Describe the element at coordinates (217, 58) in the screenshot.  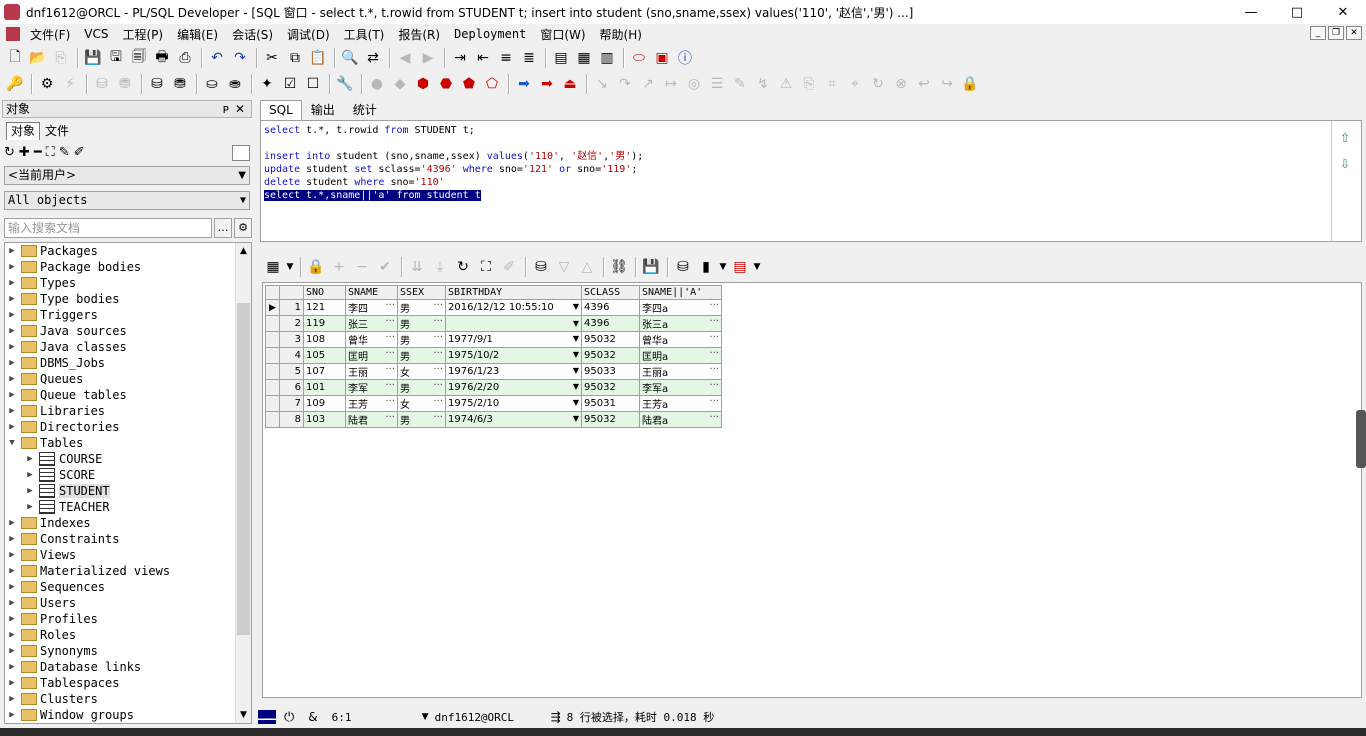
I see `undo-icon: ↶` at that location.